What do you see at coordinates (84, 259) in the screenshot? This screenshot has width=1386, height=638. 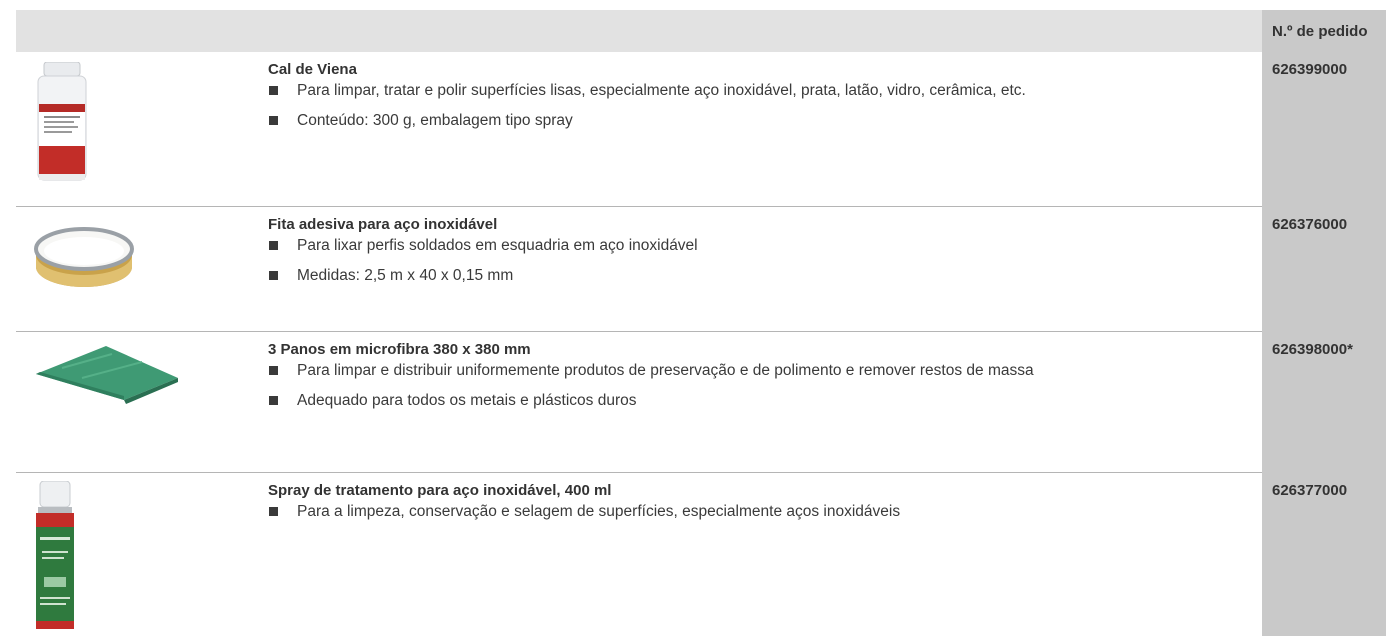 I see `product-image-tape-roll` at bounding box center [84, 259].